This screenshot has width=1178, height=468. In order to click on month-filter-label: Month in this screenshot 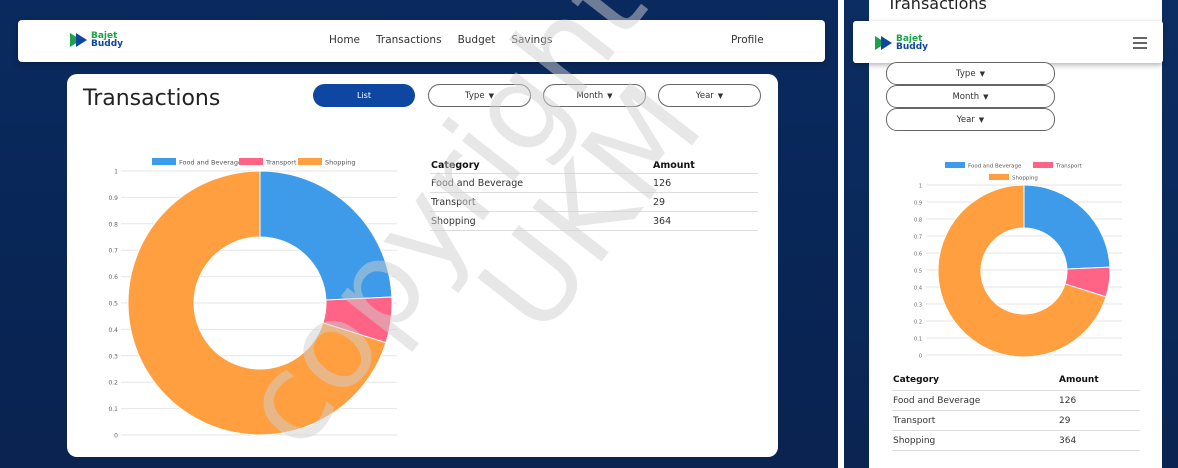, I will do `click(966, 96)`.